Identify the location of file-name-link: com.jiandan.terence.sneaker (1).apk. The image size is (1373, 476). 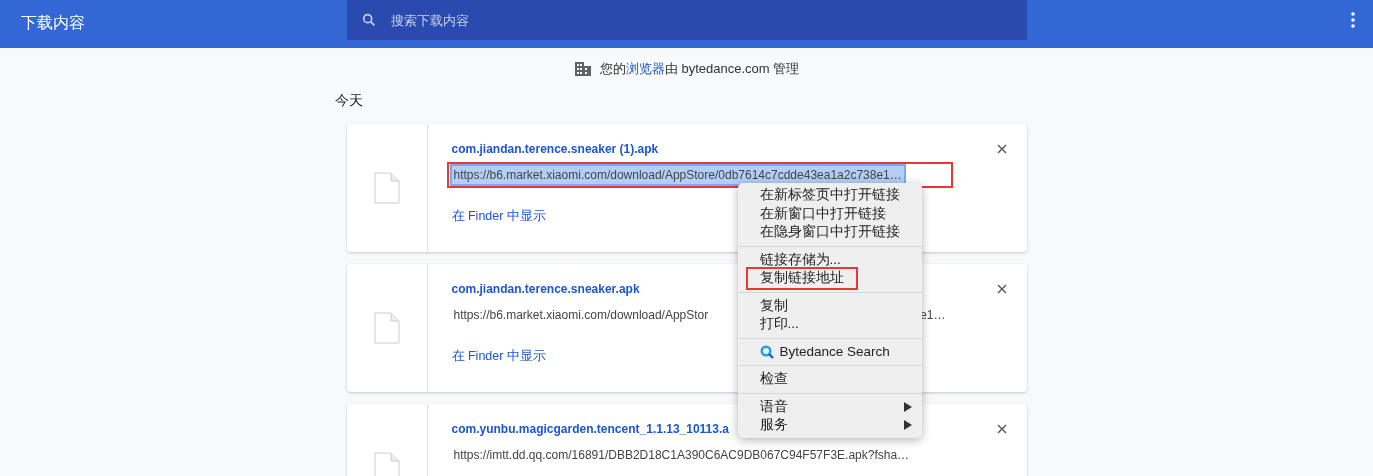
(555, 149).